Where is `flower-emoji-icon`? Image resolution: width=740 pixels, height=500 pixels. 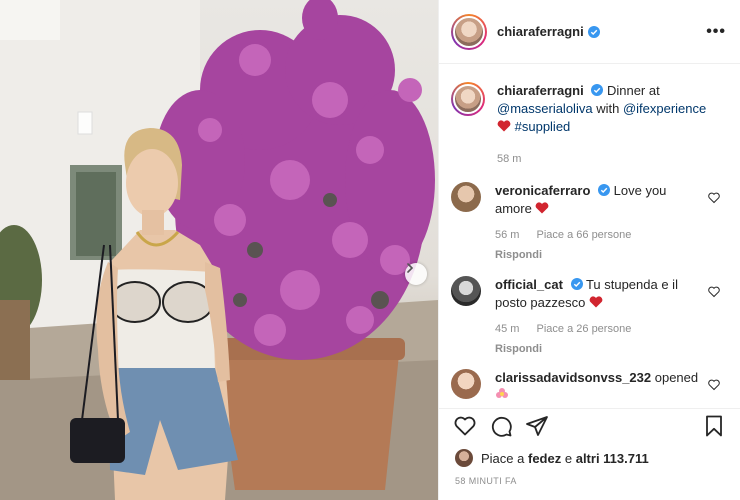
flower-emoji-icon is located at coordinates (502, 393).